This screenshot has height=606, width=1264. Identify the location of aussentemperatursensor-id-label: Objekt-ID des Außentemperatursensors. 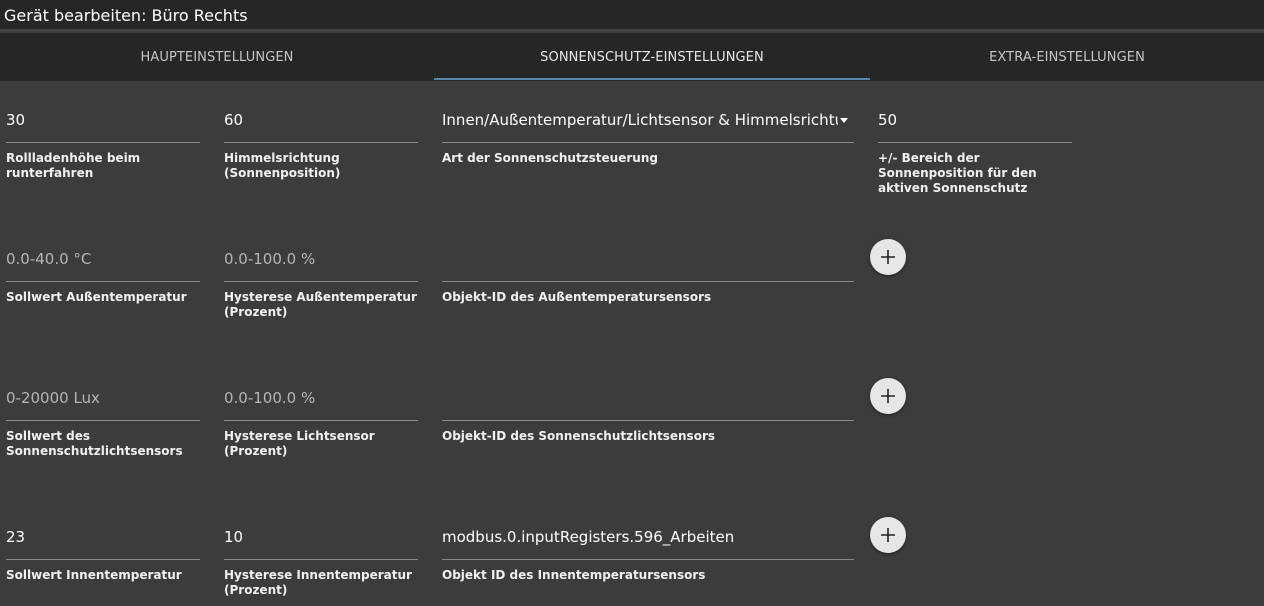
(577, 297).